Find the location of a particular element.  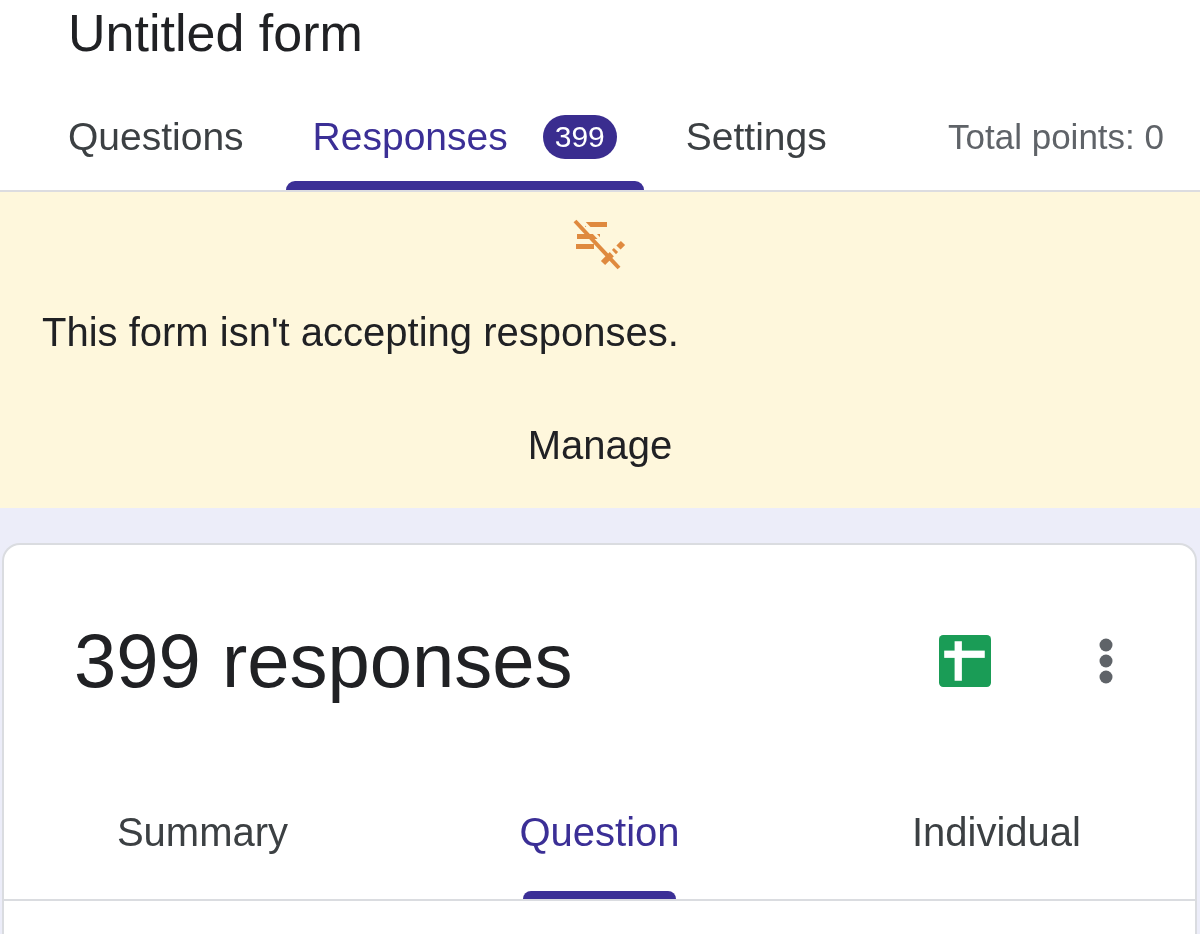

count-badge: 399 is located at coordinates (579, 137).